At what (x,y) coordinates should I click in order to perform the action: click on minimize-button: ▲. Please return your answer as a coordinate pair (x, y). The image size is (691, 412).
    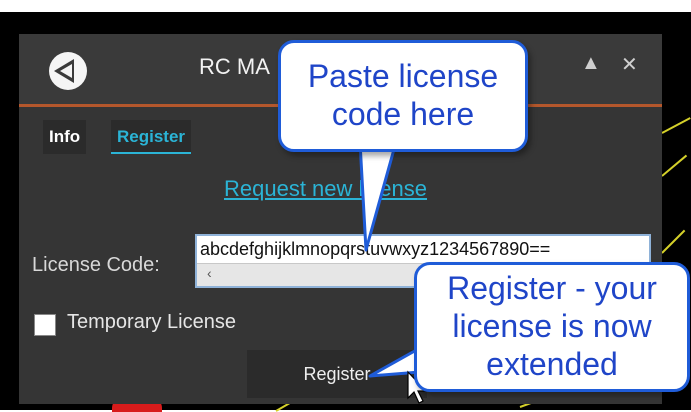
    Looking at the image, I should click on (591, 63).